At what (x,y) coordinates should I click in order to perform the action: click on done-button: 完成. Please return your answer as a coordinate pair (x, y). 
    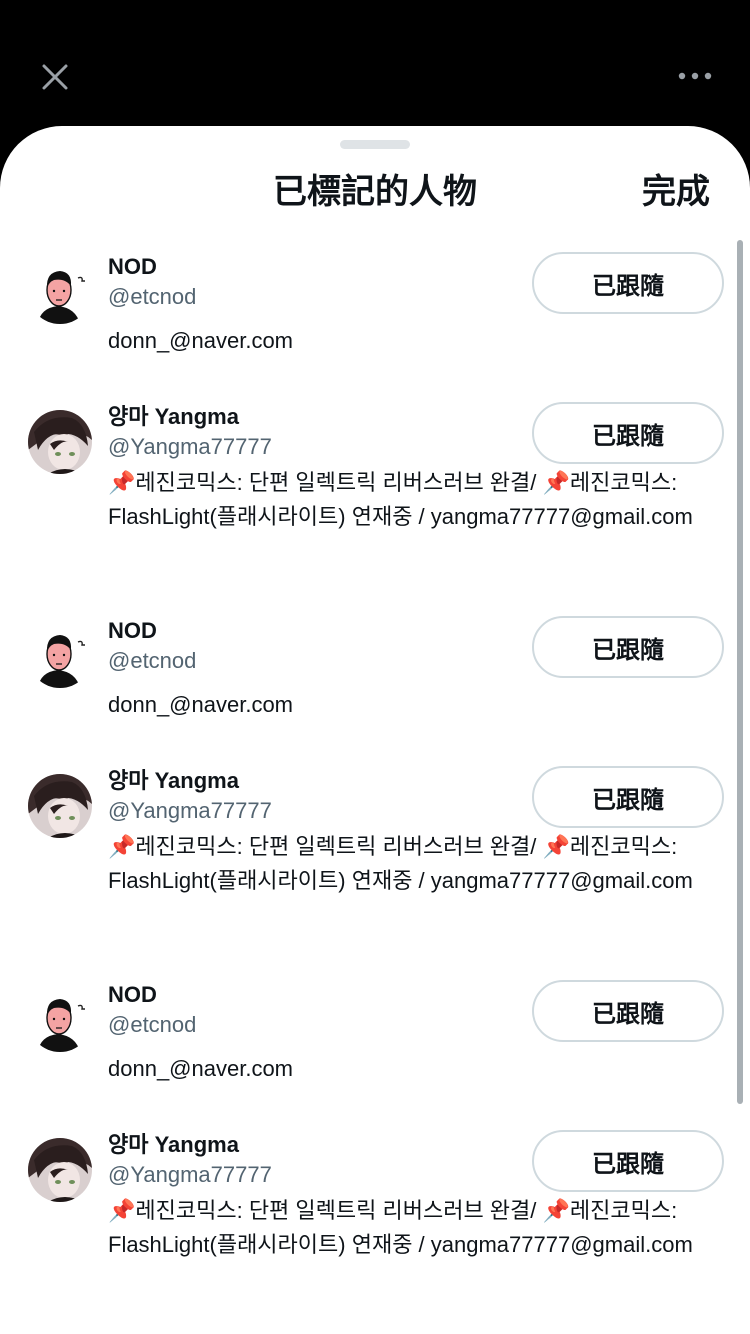
    Looking at the image, I should click on (676, 192).